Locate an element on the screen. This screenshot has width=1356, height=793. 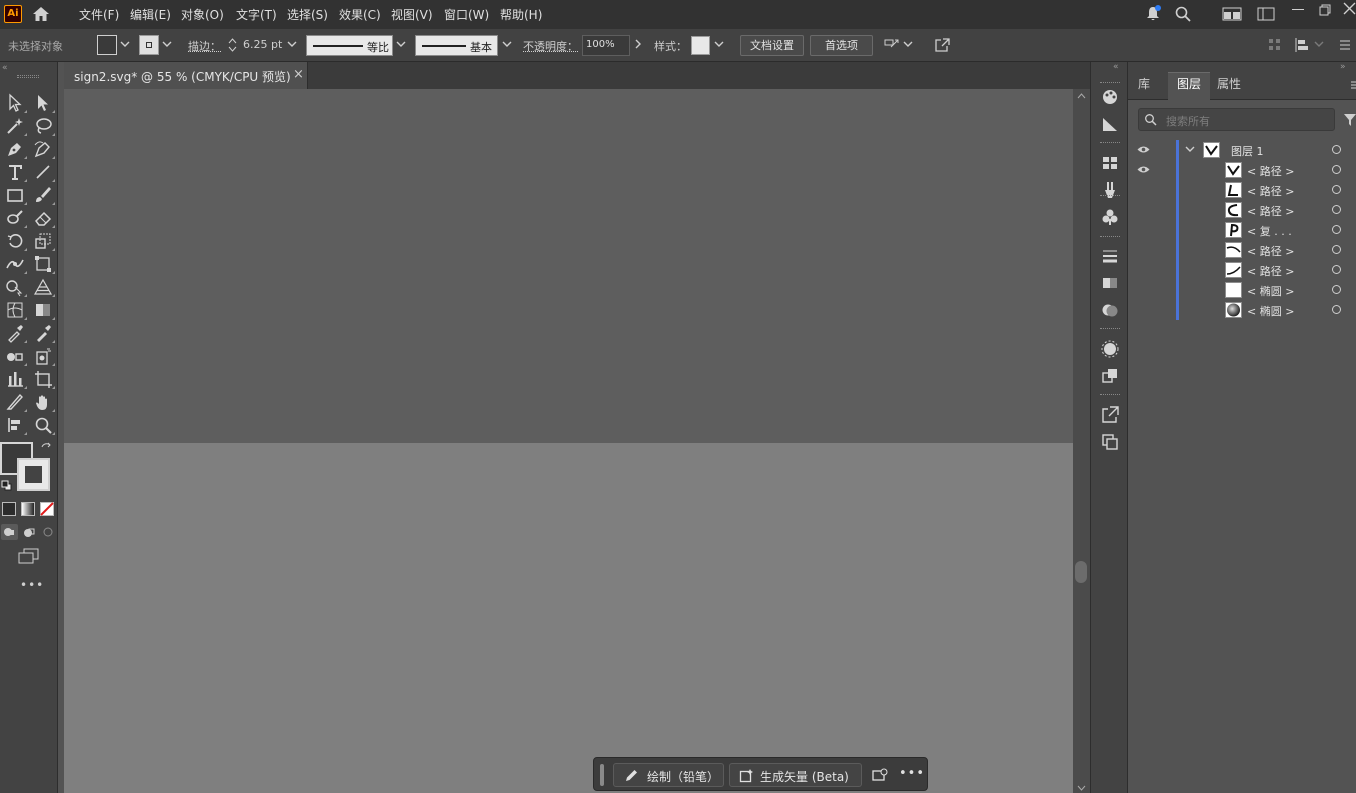
graphic-styles-icon is located at coordinates (1110, 376).